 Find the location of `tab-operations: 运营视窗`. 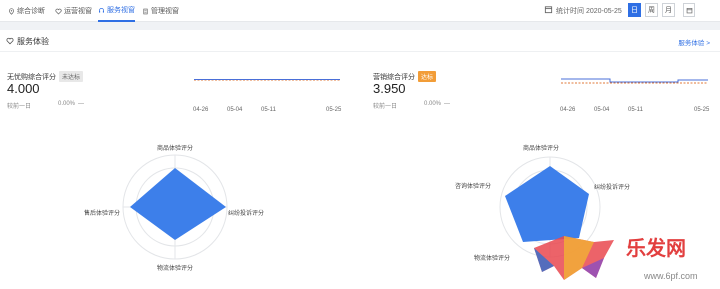

tab-operations: 运营视窗 is located at coordinates (73, 11).